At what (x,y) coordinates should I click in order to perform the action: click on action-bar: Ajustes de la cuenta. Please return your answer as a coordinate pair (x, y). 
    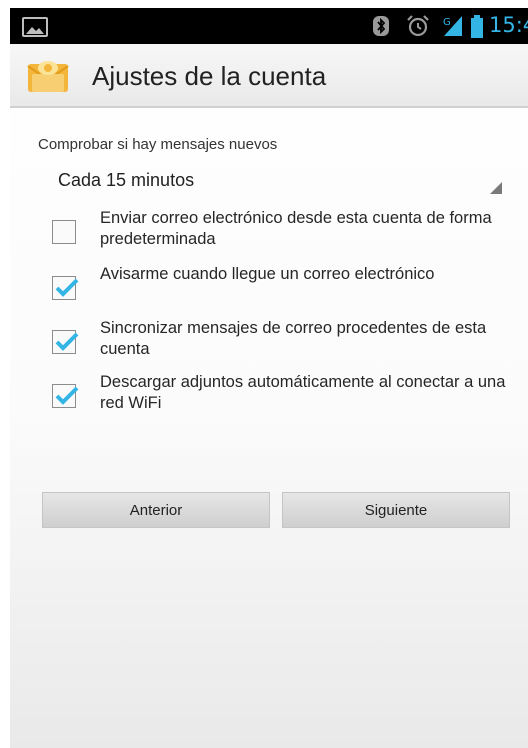
    Looking at the image, I should click on (269, 76).